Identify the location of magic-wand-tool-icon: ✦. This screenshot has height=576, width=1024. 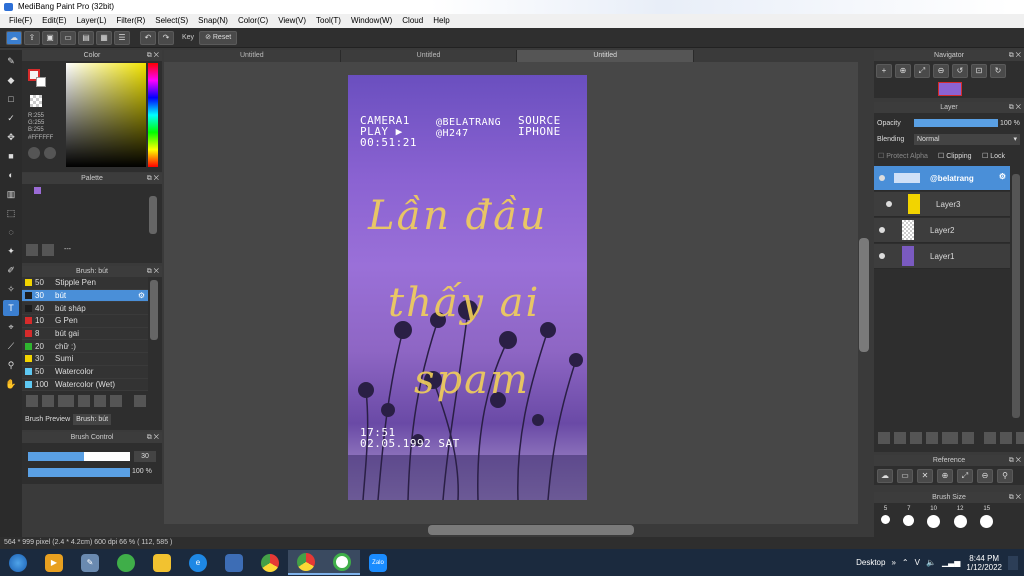
(11, 251).